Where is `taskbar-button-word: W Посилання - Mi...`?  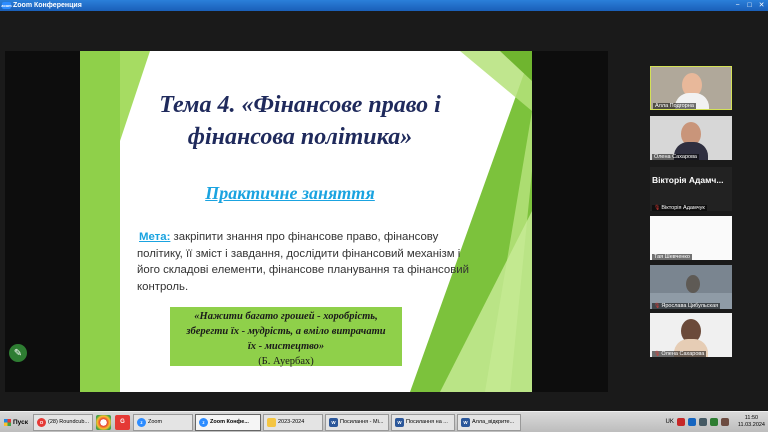
taskbar-button-word: W Посилання - Mi... is located at coordinates (357, 422).